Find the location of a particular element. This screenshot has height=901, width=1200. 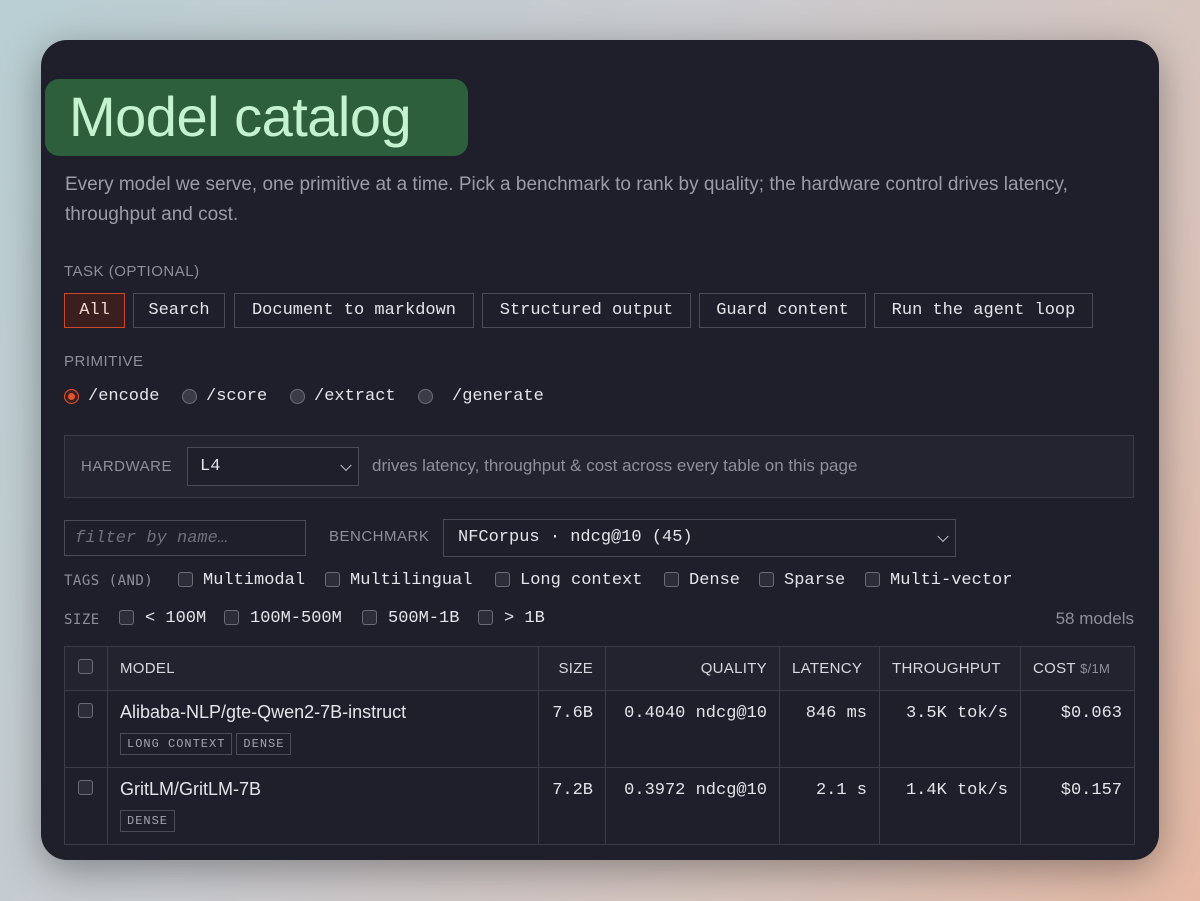

size-label: SIZE is located at coordinates (82, 620).